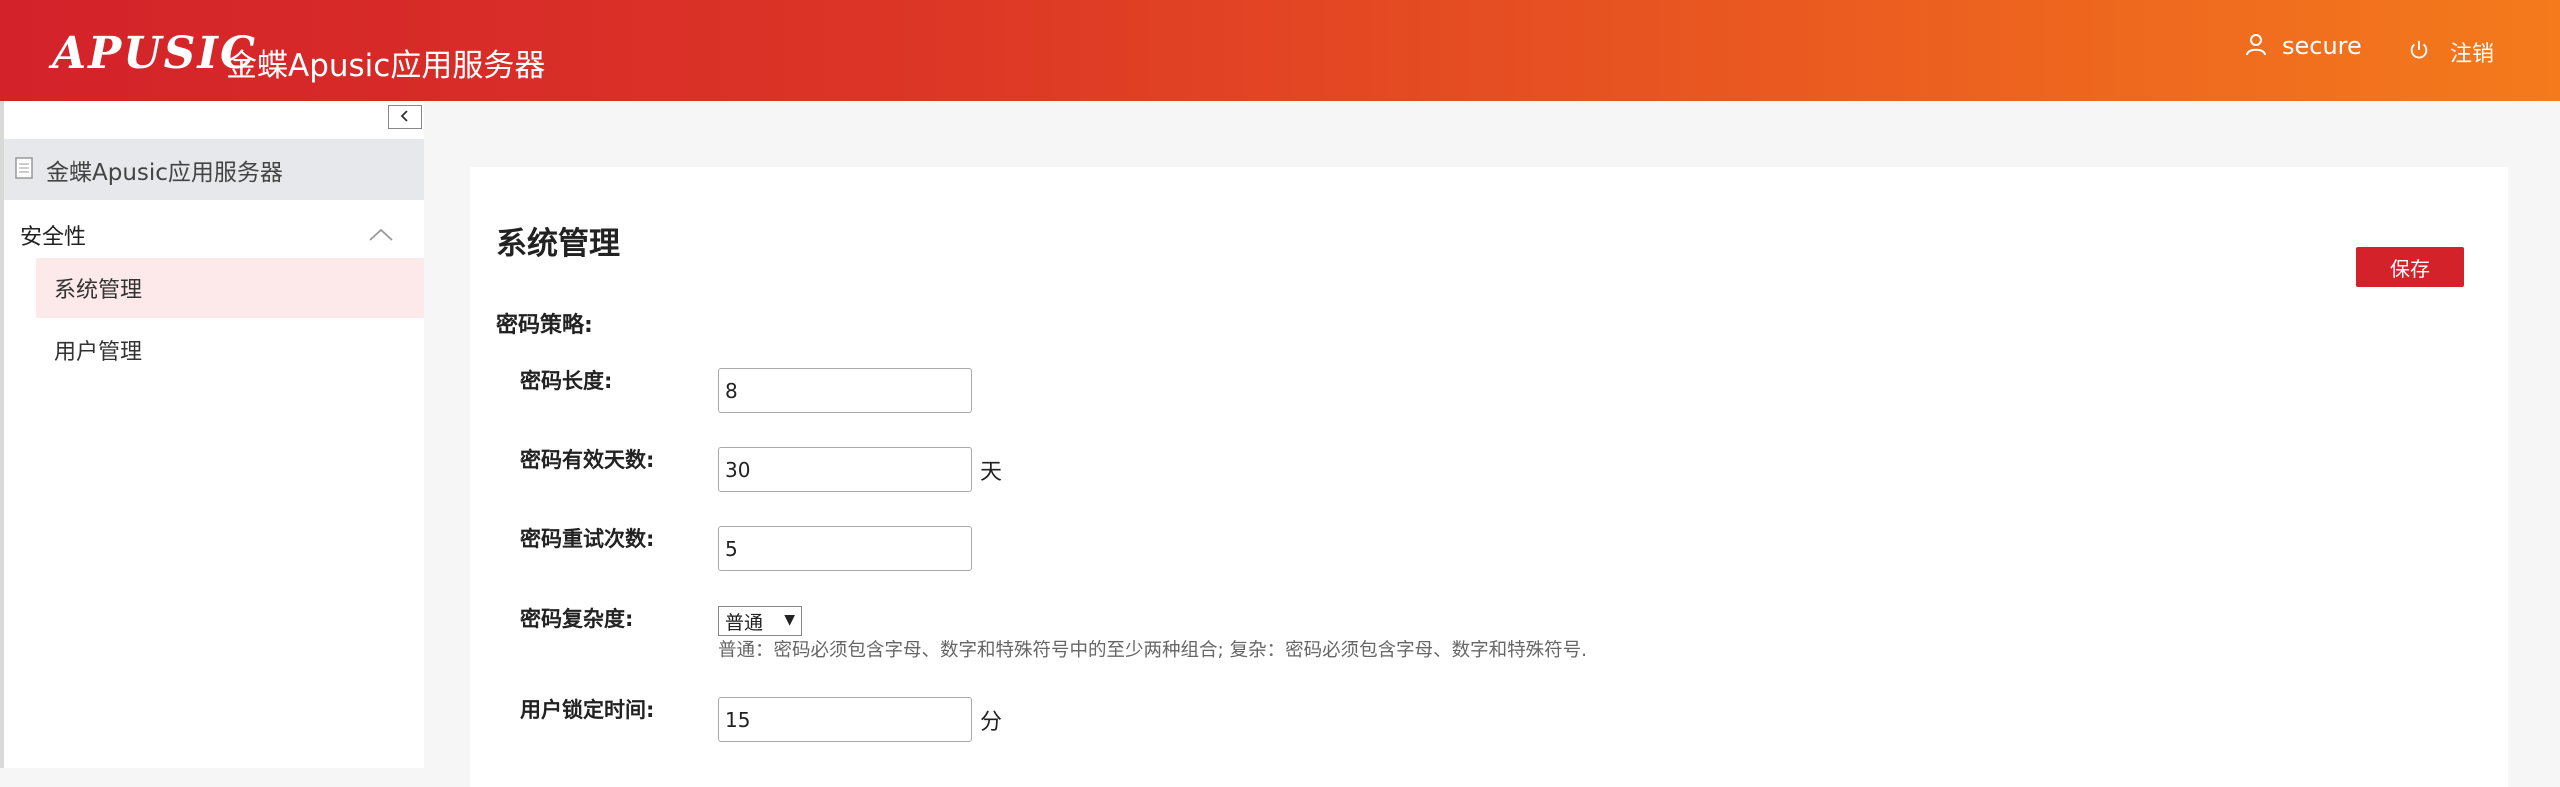 The height and width of the screenshot is (787, 2560). I want to click on sidebar-collapse-button, so click(405, 117).